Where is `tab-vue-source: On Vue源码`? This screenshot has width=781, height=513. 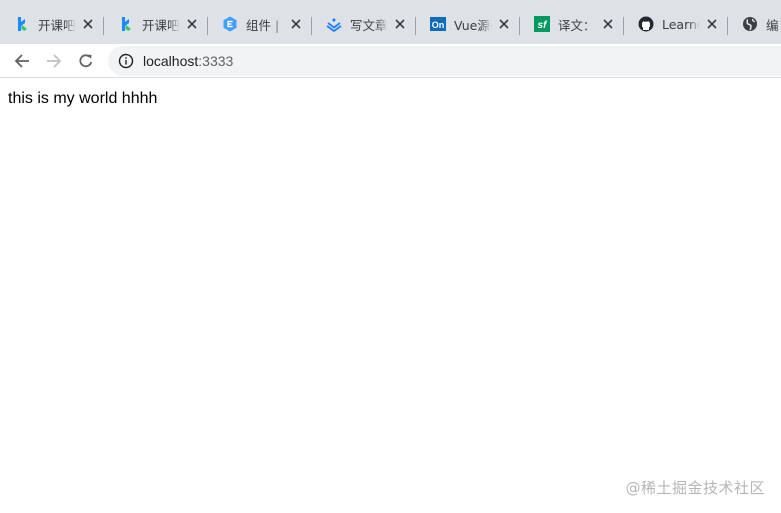
tab-vue-source: On Vue源码 is located at coordinates (468, 24).